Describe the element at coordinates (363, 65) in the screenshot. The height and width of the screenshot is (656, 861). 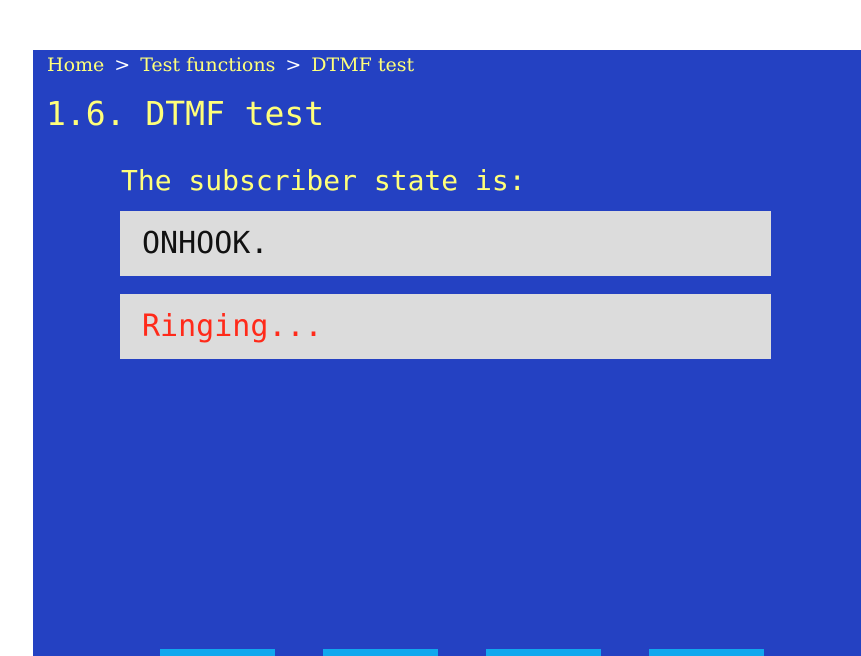
I see `breadcrumb-dtmf-test: DTMF test` at that location.